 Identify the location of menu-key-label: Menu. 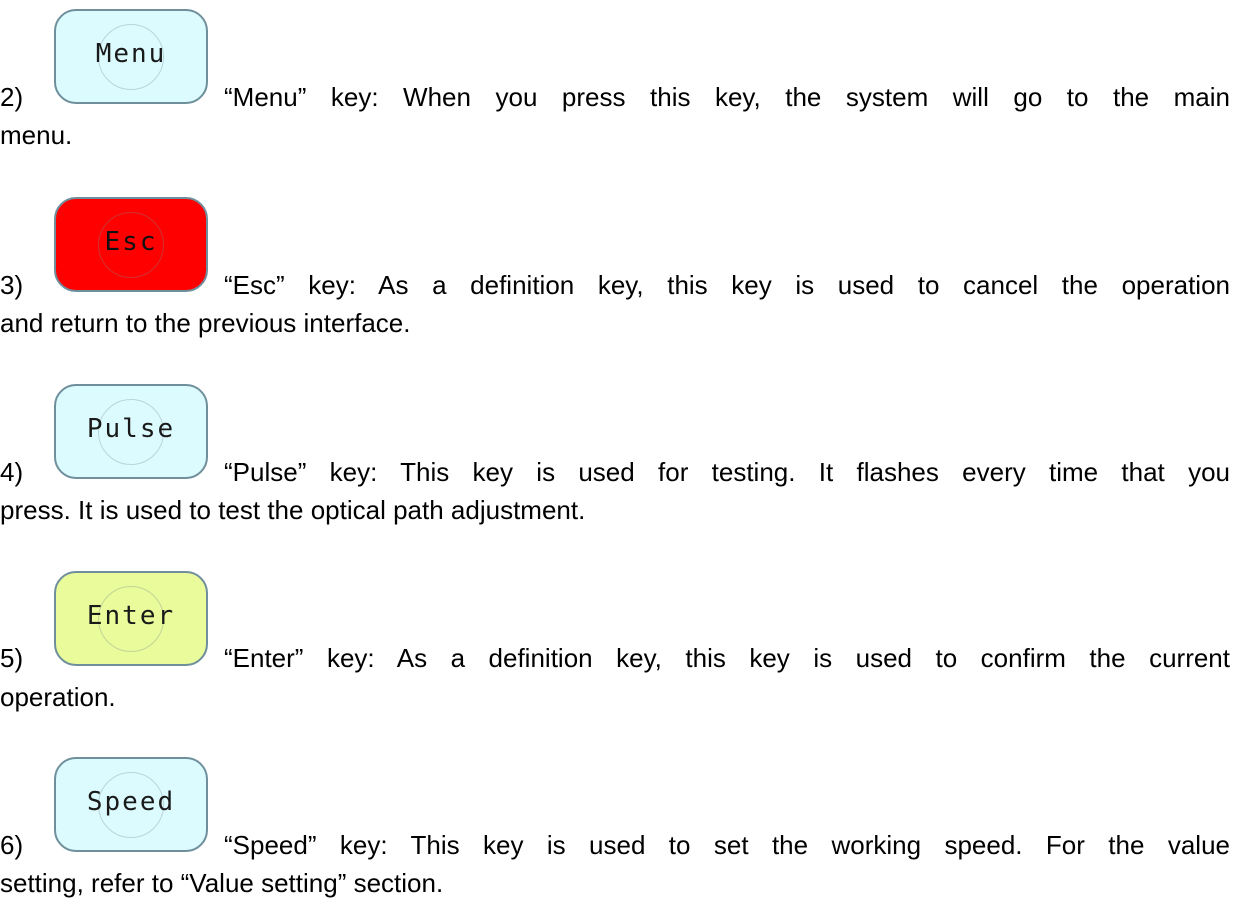
(131, 54).